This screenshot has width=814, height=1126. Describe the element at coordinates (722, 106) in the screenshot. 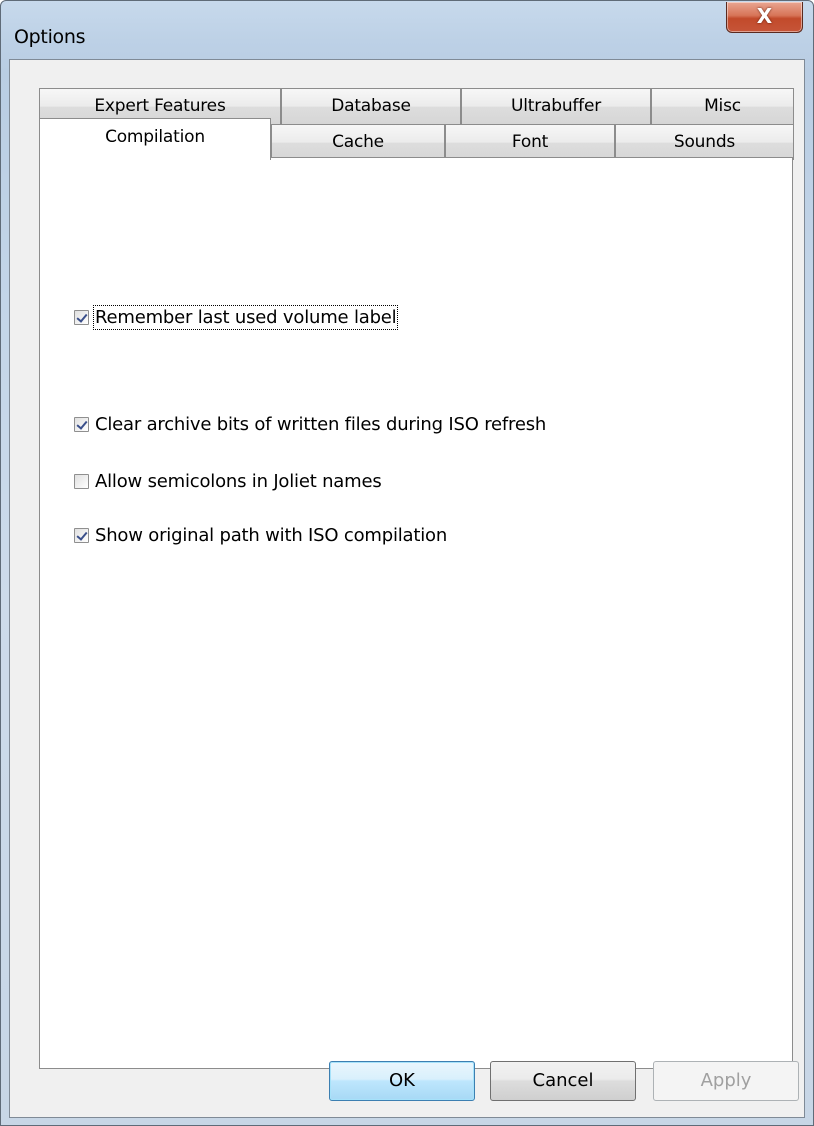

I see `tab-misc: Misc` at that location.